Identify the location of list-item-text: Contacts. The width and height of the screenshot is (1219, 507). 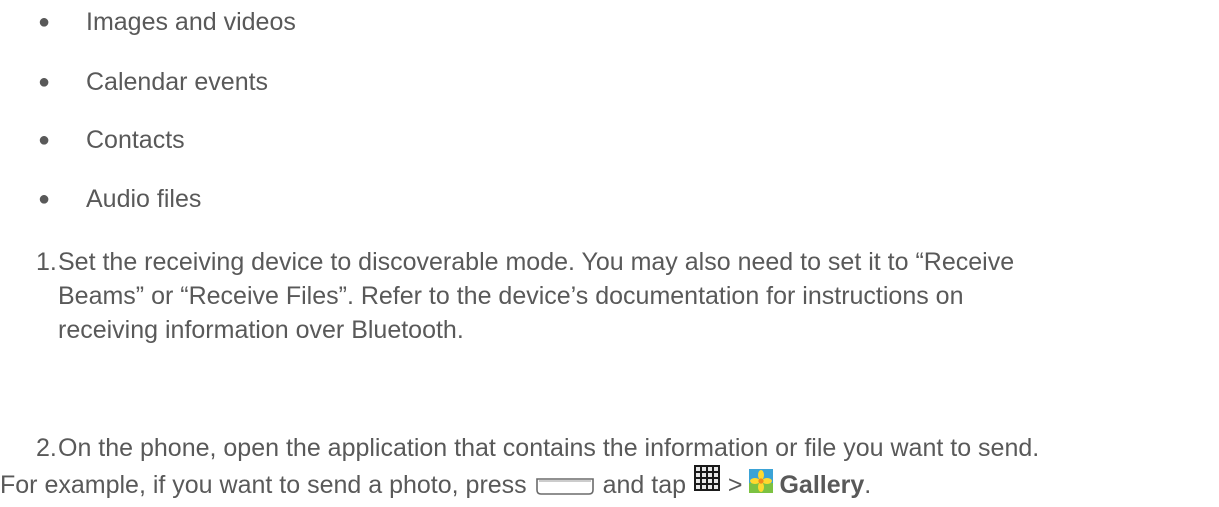
(135, 140).